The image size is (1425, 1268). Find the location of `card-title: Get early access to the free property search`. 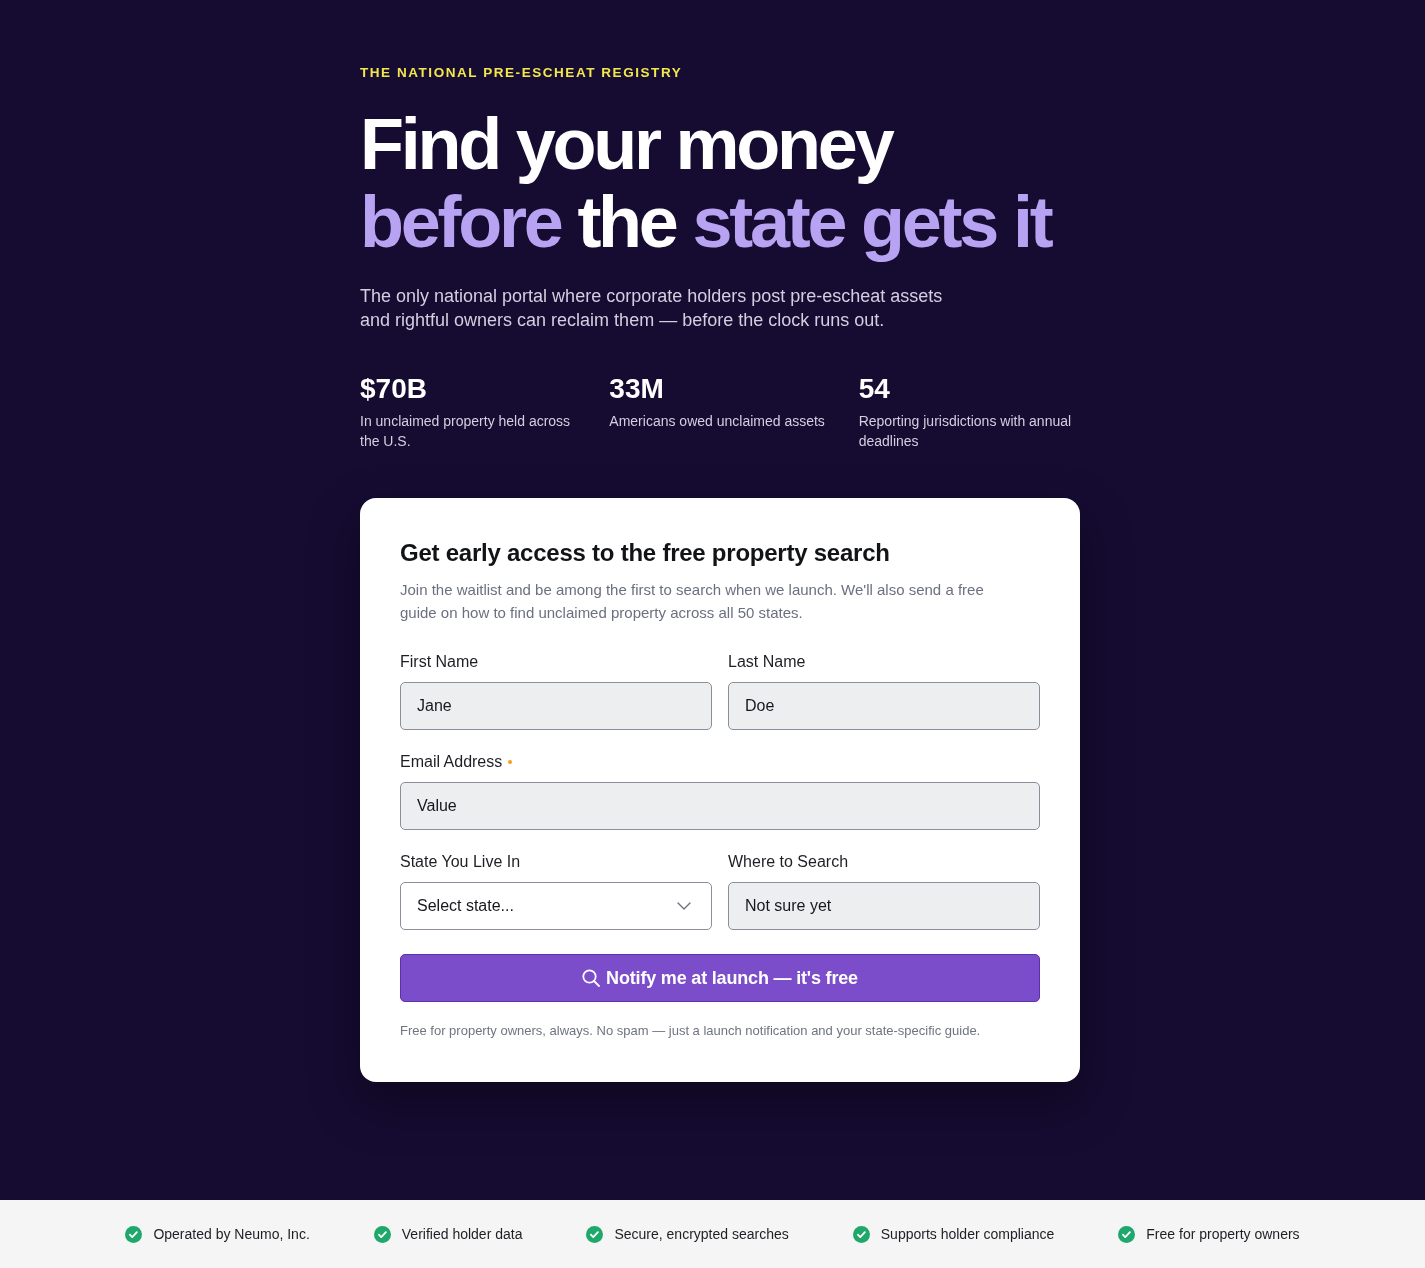

card-title: Get early access to the free property search is located at coordinates (645, 553).